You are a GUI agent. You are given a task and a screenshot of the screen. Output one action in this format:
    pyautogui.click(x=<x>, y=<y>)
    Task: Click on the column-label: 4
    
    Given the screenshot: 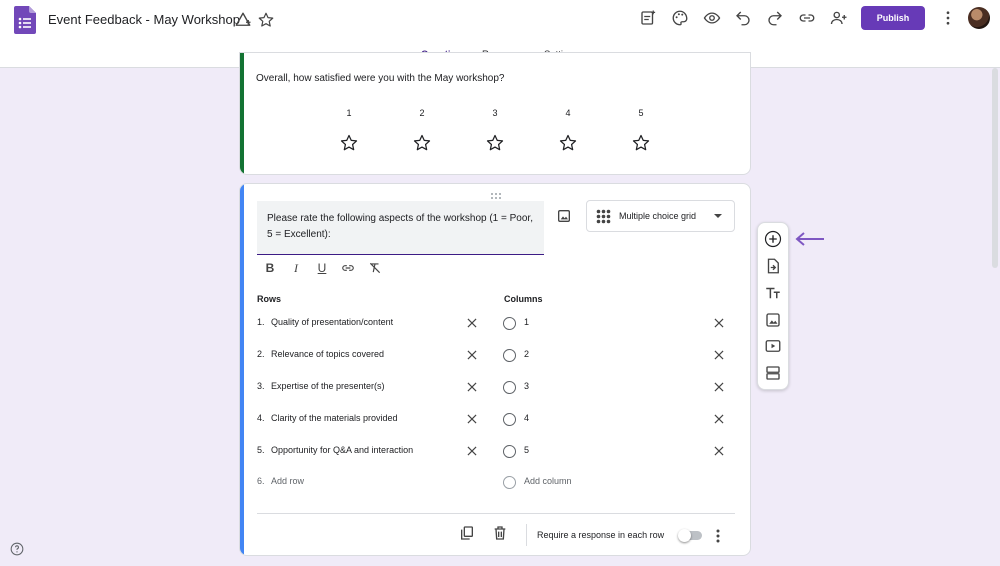 What is the action you would take?
    pyautogui.click(x=526, y=418)
    